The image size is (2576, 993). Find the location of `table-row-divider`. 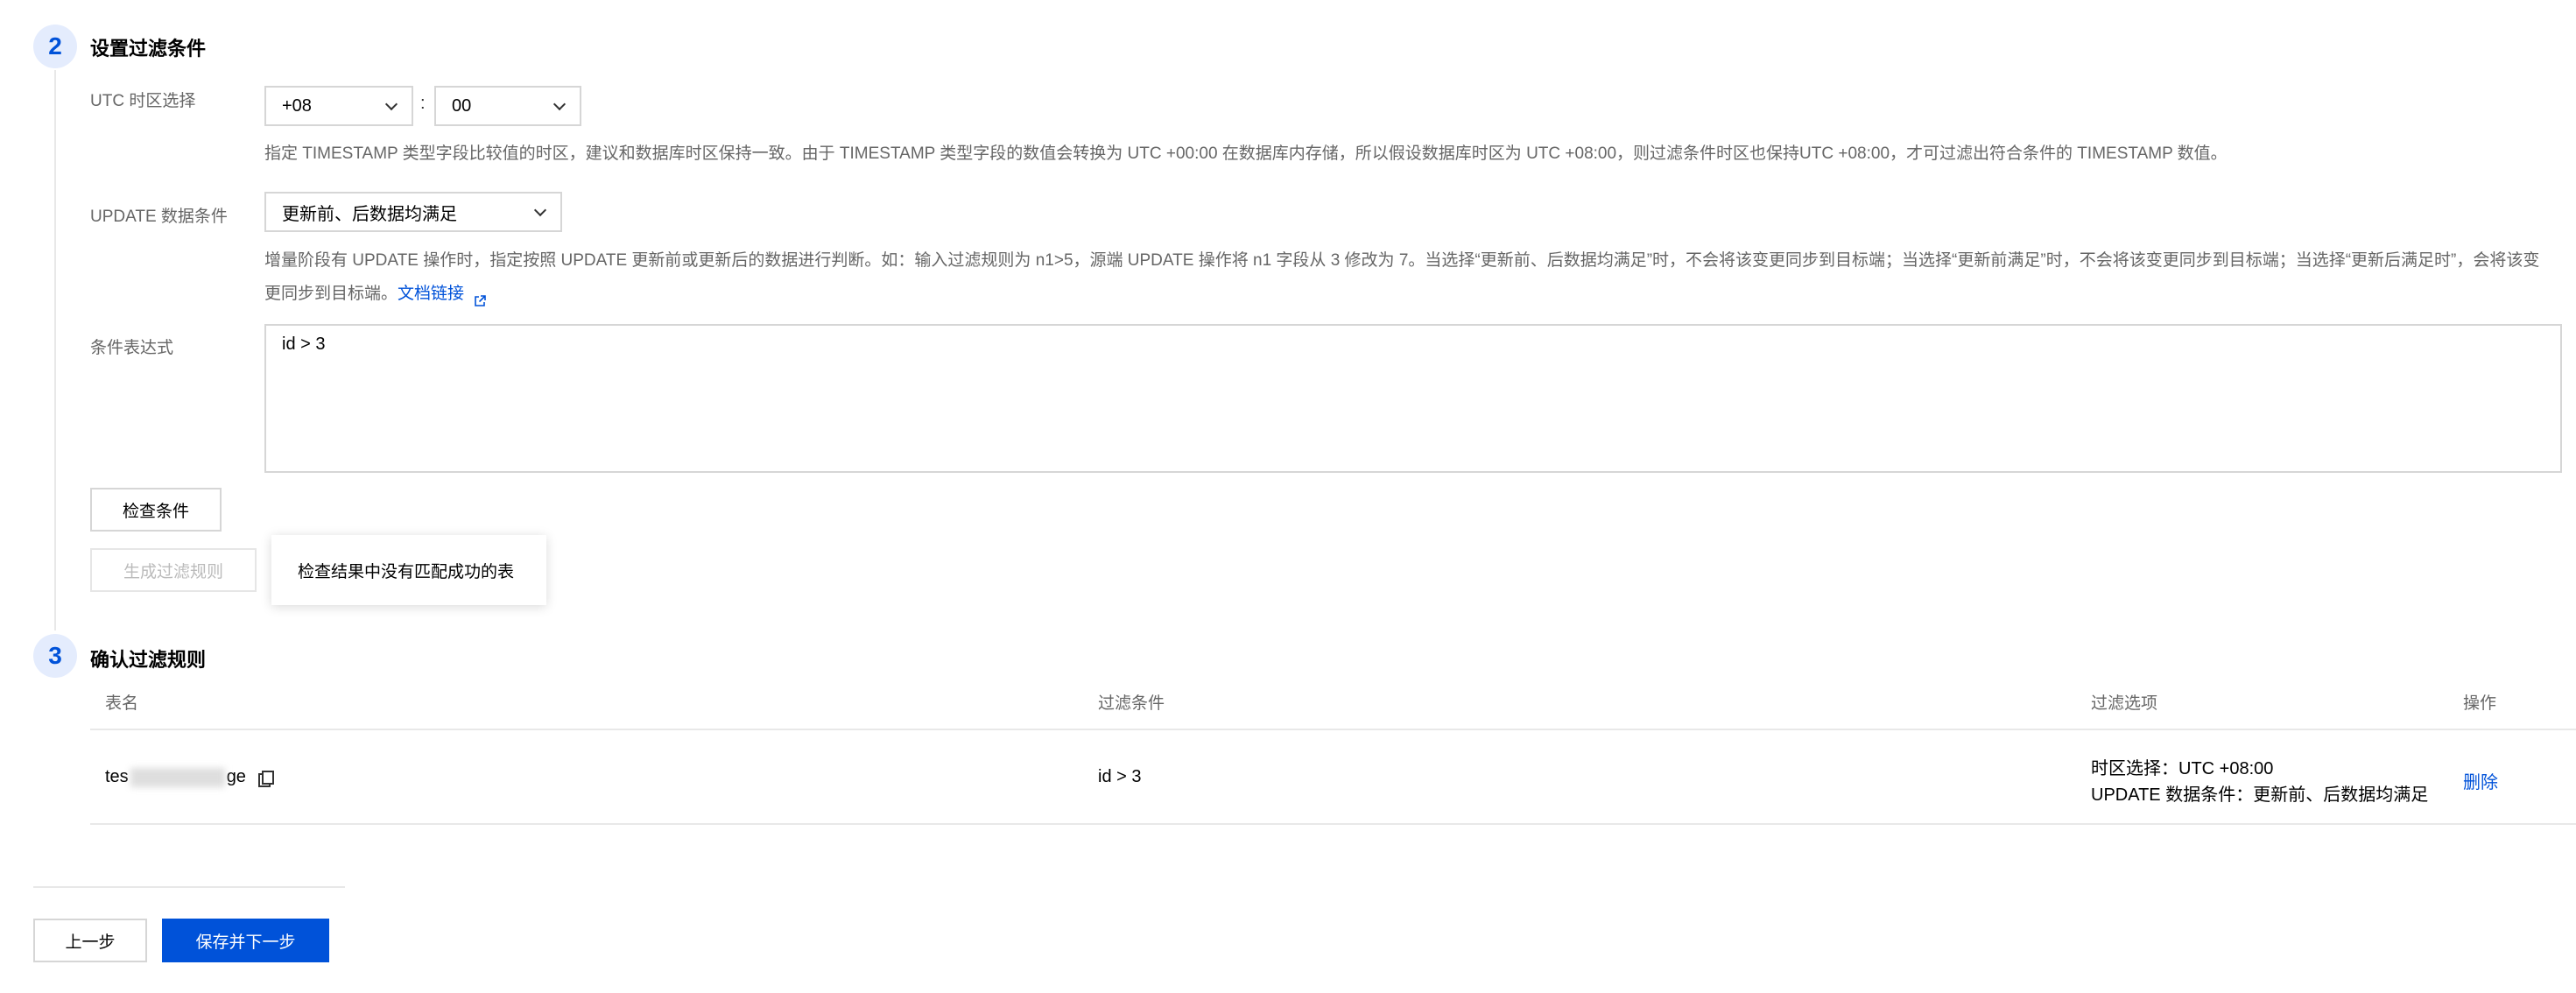

table-row-divider is located at coordinates (1333, 824).